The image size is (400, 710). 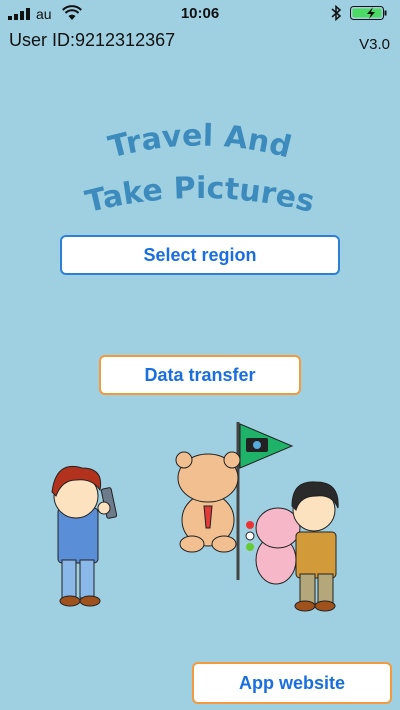 What do you see at coordinates (200, 255) in the screenshot?
I see `select-region-button: Select region` at bounding box center [200, 255].